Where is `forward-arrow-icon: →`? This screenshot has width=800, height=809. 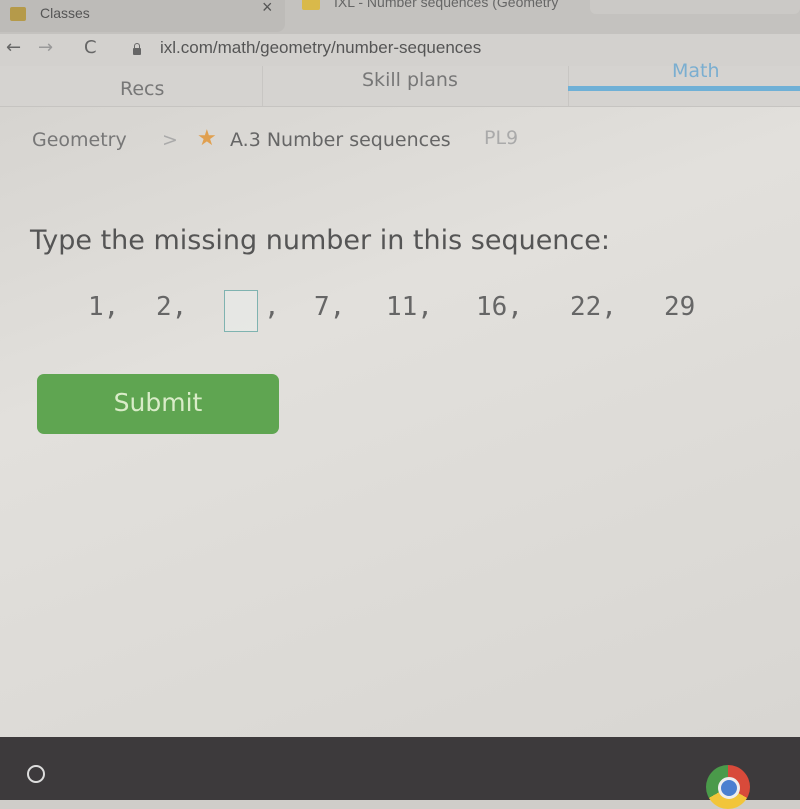 forward-arrow-icon: → is located at coordinates (45, 47).